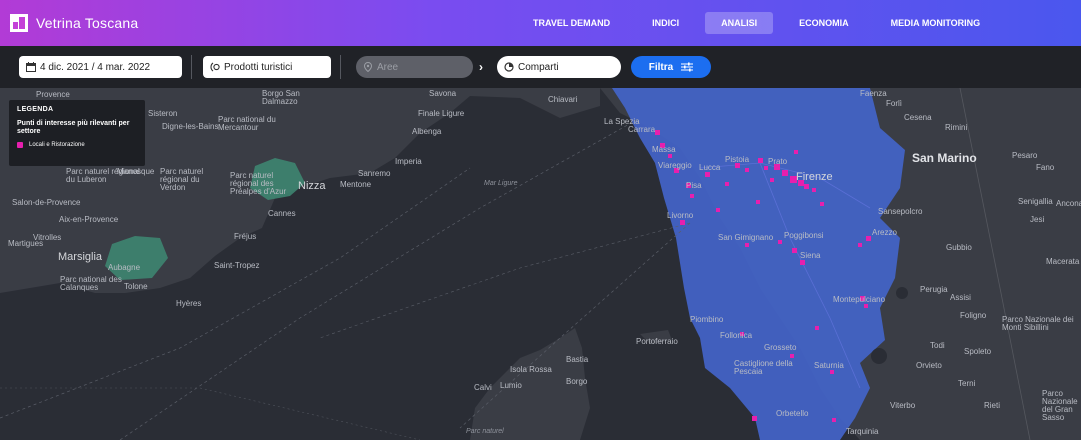 Image resolution: width=1081 pixels, height=440 pixels. What do you see at coordinates (35, 109) in the screenshot?
I see `legend-title: LEGENDA` at bounding box center [35, 109].